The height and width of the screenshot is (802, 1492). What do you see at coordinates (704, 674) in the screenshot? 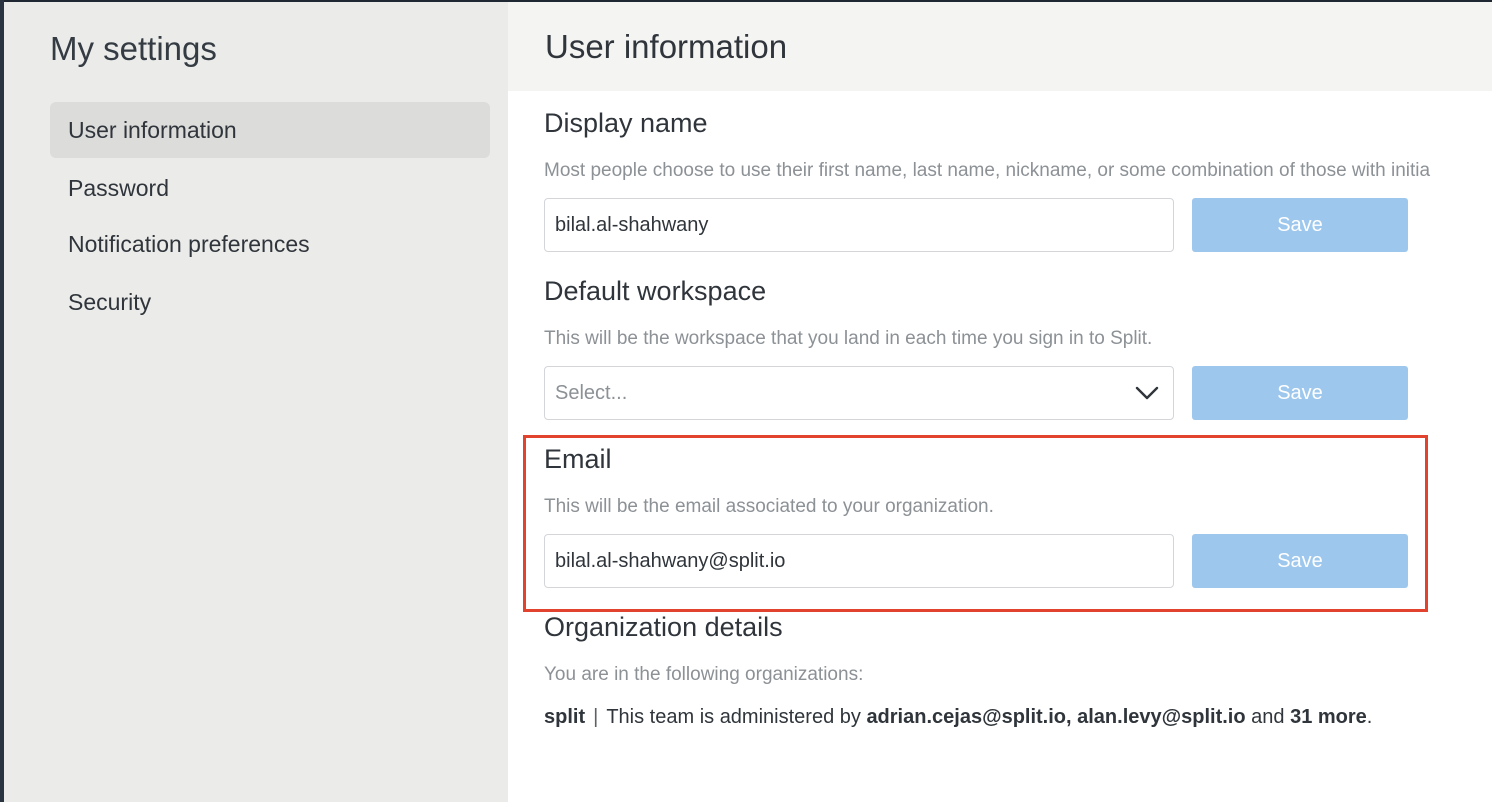
I see `organization-details-description: You are in the following organizations:` at bounding box center [704, 674].